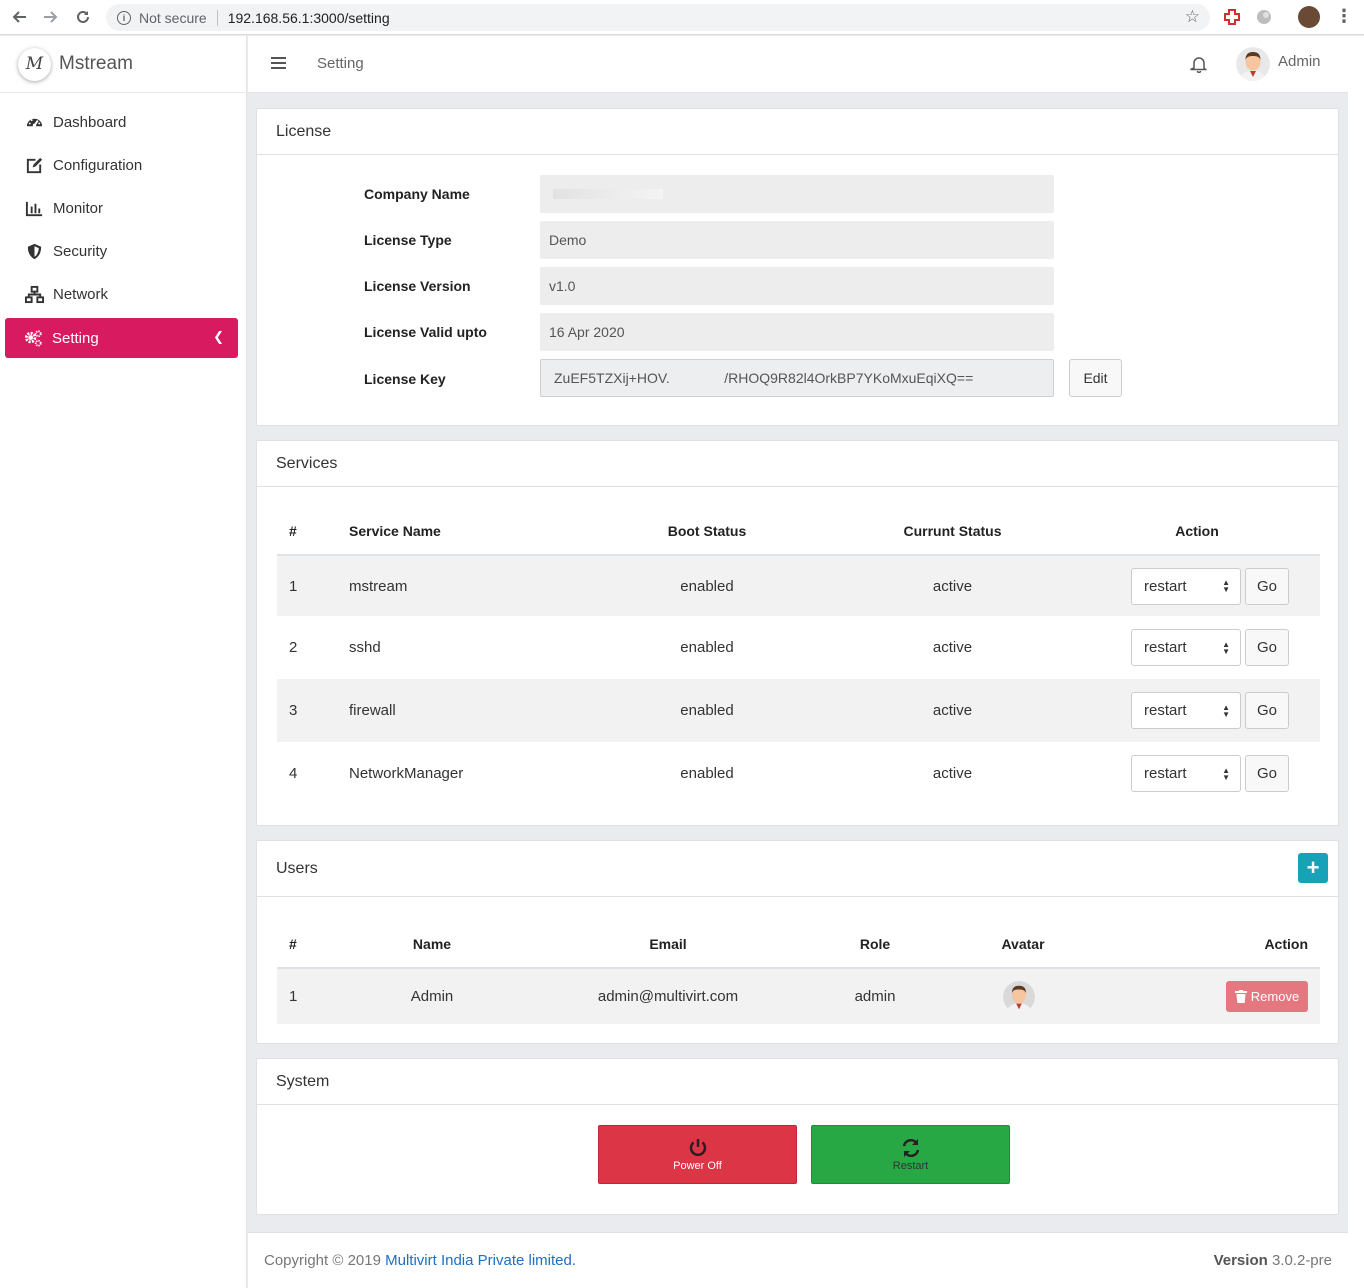 This screenshot has height=1288, width=1364. Describe the element at coordinates (425, 332) in the screenshot. I see `form-label: License Valid upto` at that location.